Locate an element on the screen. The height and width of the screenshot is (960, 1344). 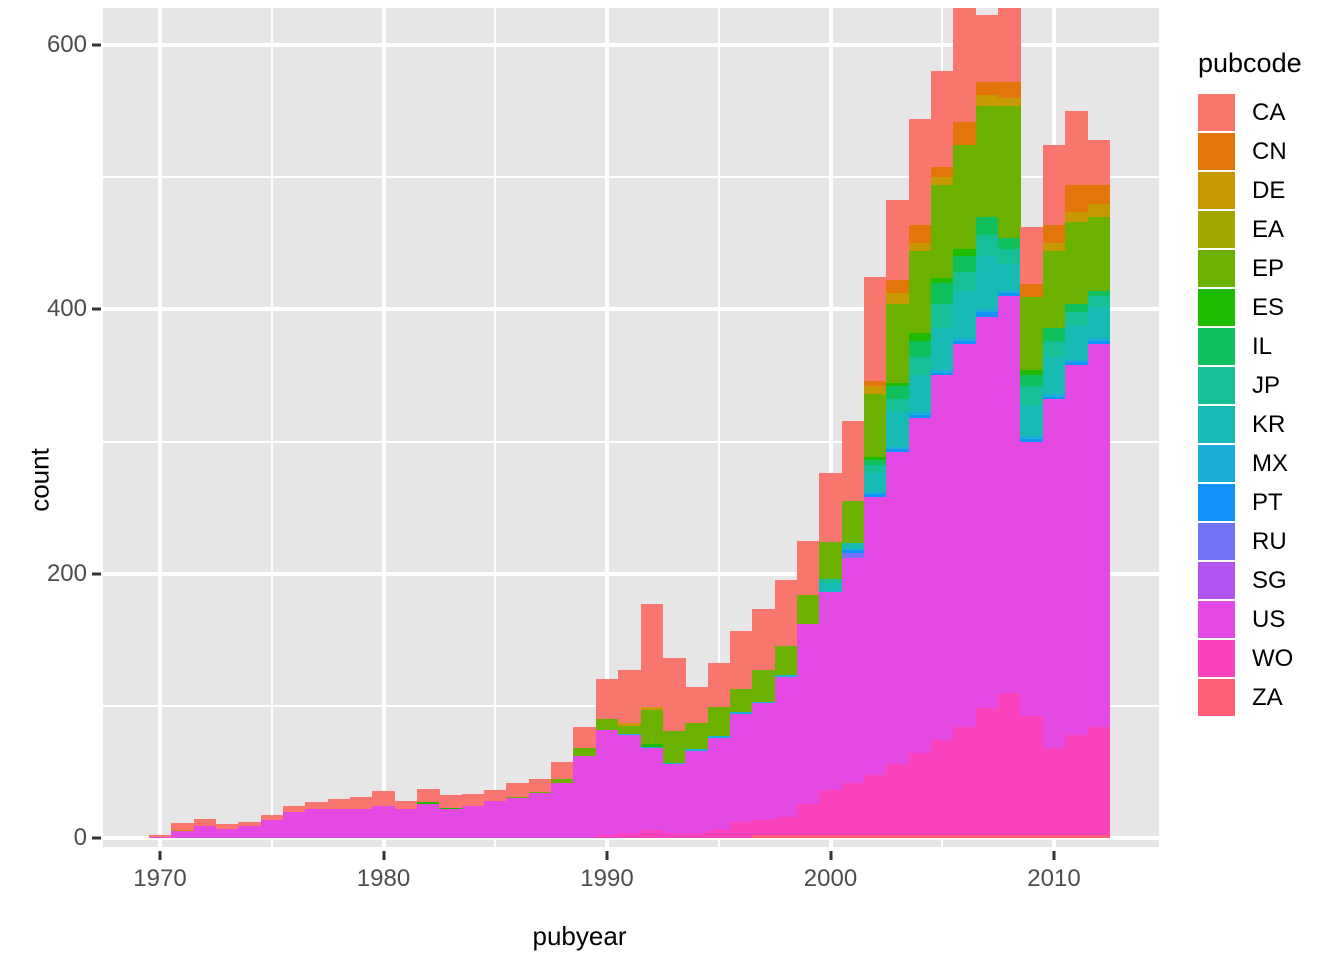
legend-item-ZA: ZA is located at coordinates (1250, 697).